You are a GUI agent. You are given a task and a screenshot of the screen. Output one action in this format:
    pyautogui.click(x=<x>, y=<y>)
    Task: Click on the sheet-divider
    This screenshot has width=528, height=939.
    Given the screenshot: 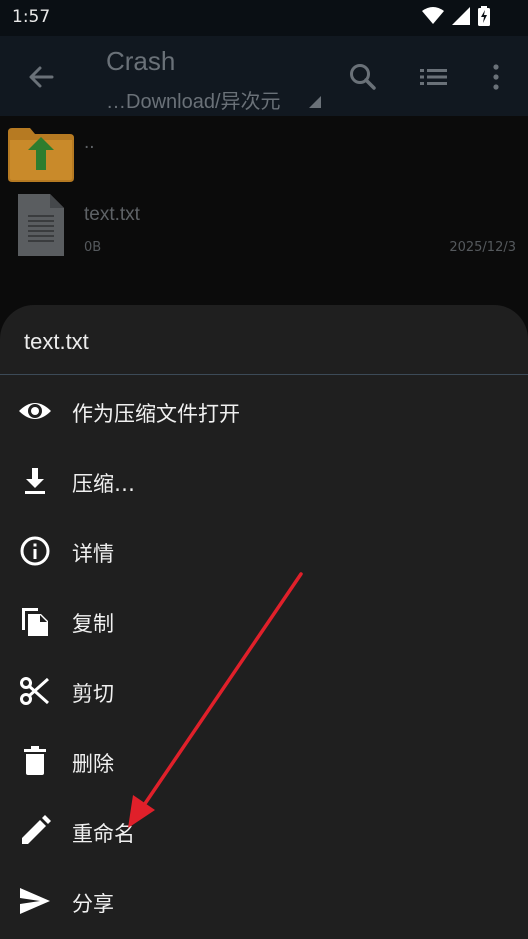 What is the action you would take?
    pyautogui.click(x=264, y=374)
    